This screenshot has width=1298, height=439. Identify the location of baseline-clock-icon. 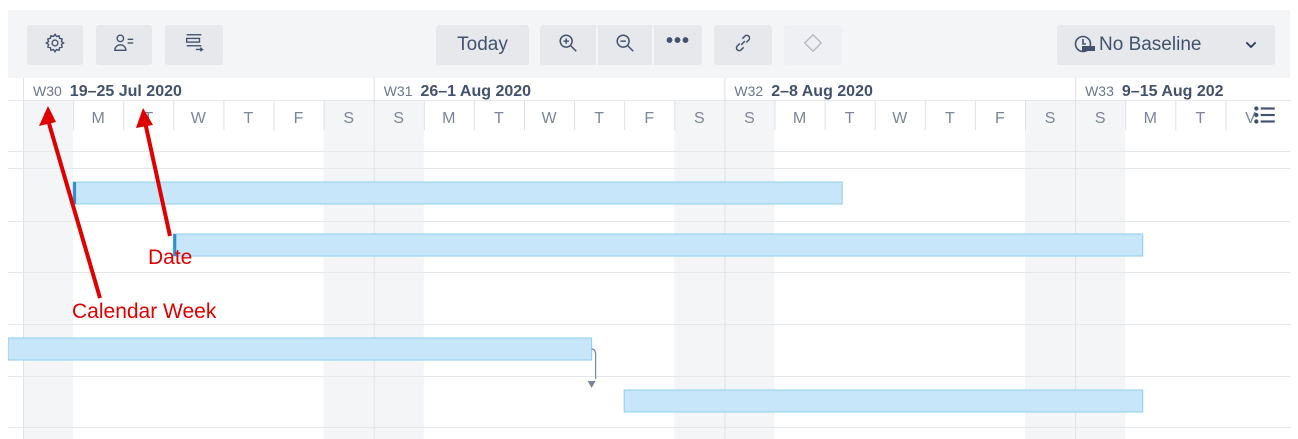
(1085, 45).